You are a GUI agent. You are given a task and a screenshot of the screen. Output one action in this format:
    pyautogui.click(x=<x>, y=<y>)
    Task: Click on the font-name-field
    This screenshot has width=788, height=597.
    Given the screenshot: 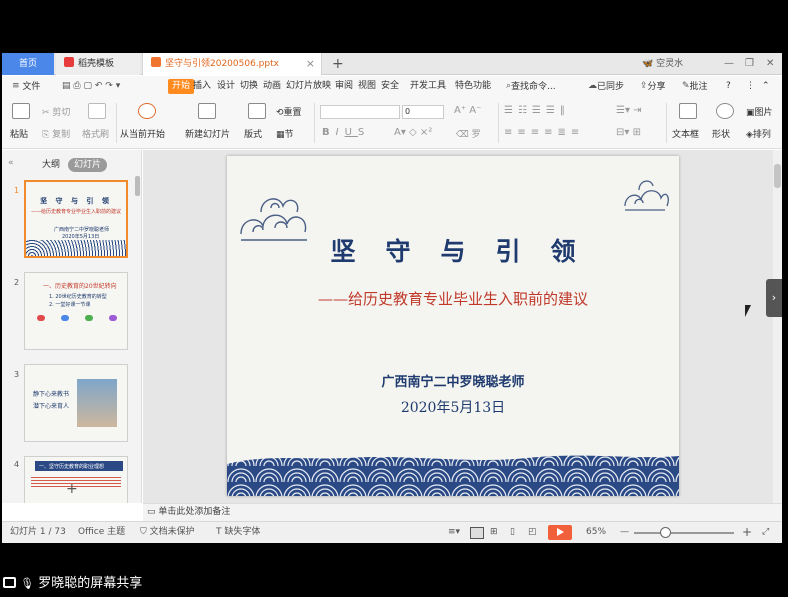 What is the action you would take?
    pyautogui.click(x=360, y=112)
    